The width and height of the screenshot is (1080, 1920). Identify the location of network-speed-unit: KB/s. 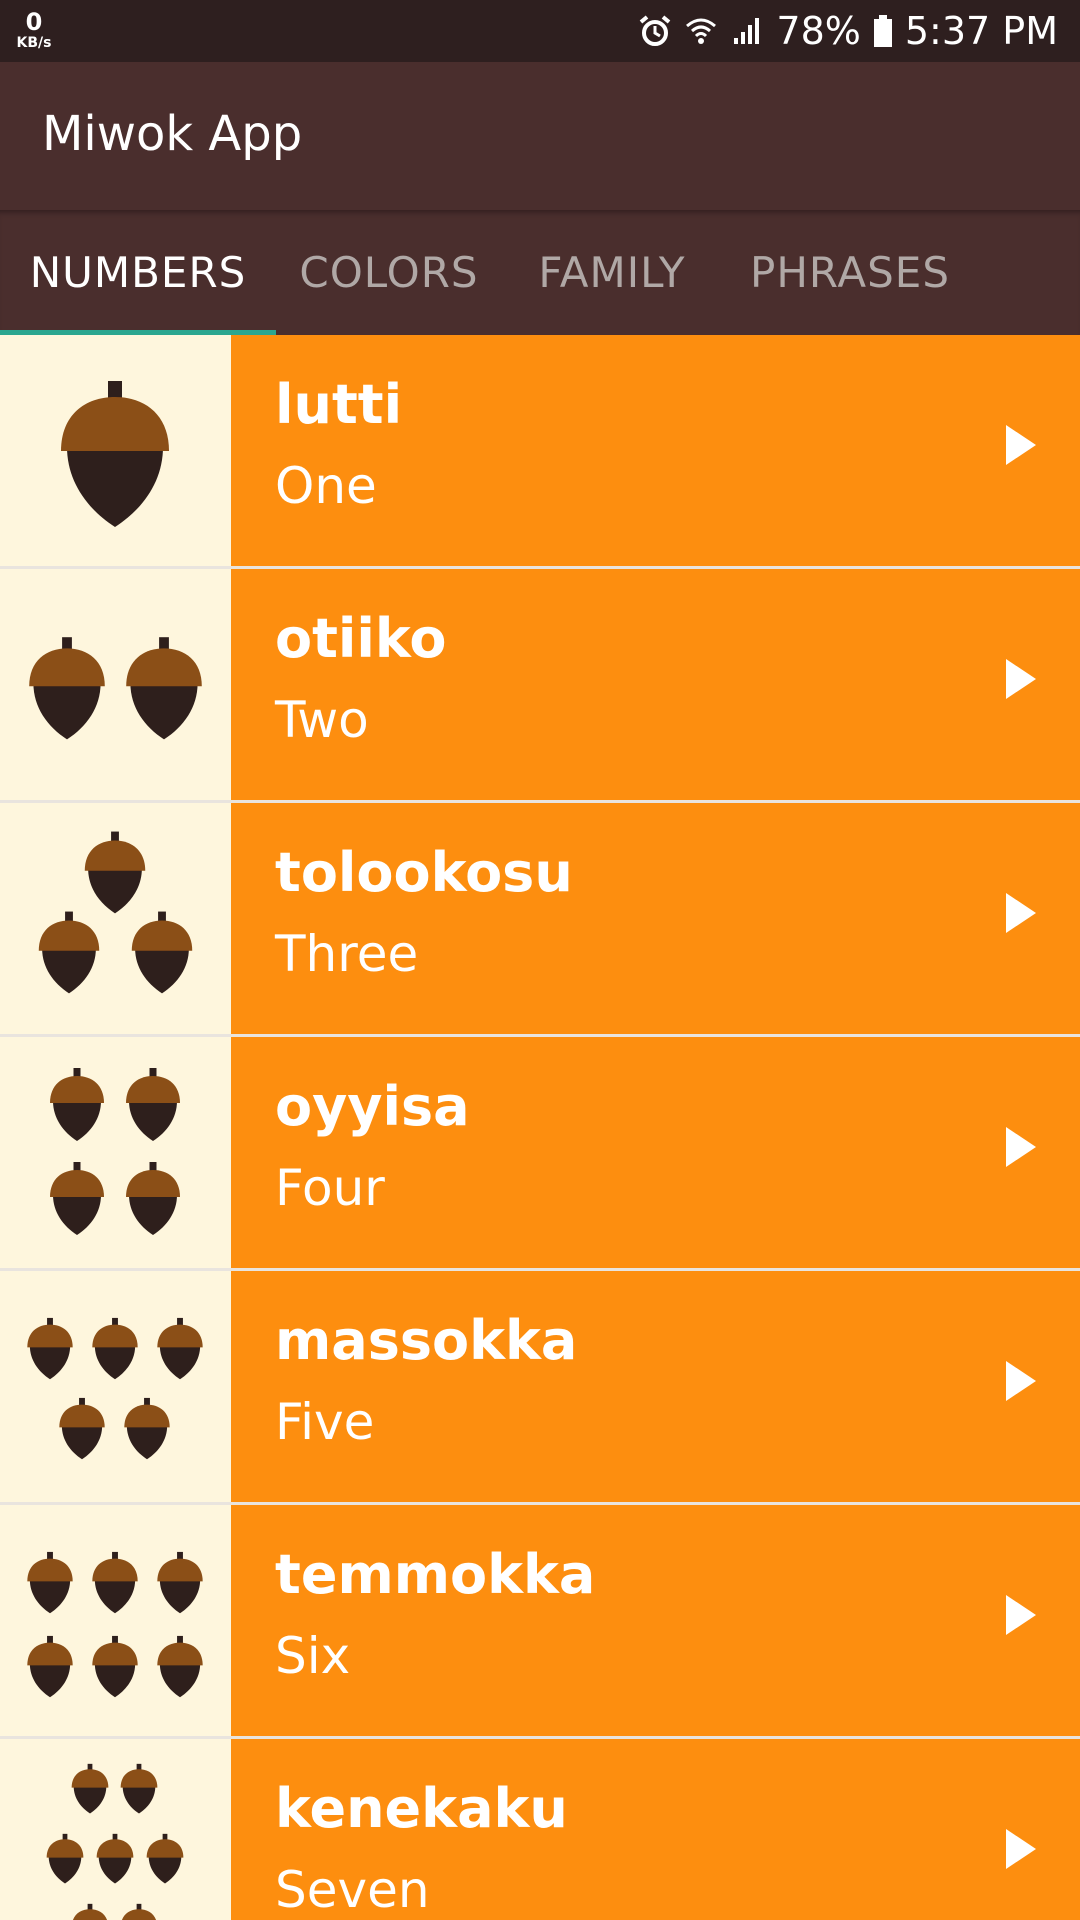
(34, 43).